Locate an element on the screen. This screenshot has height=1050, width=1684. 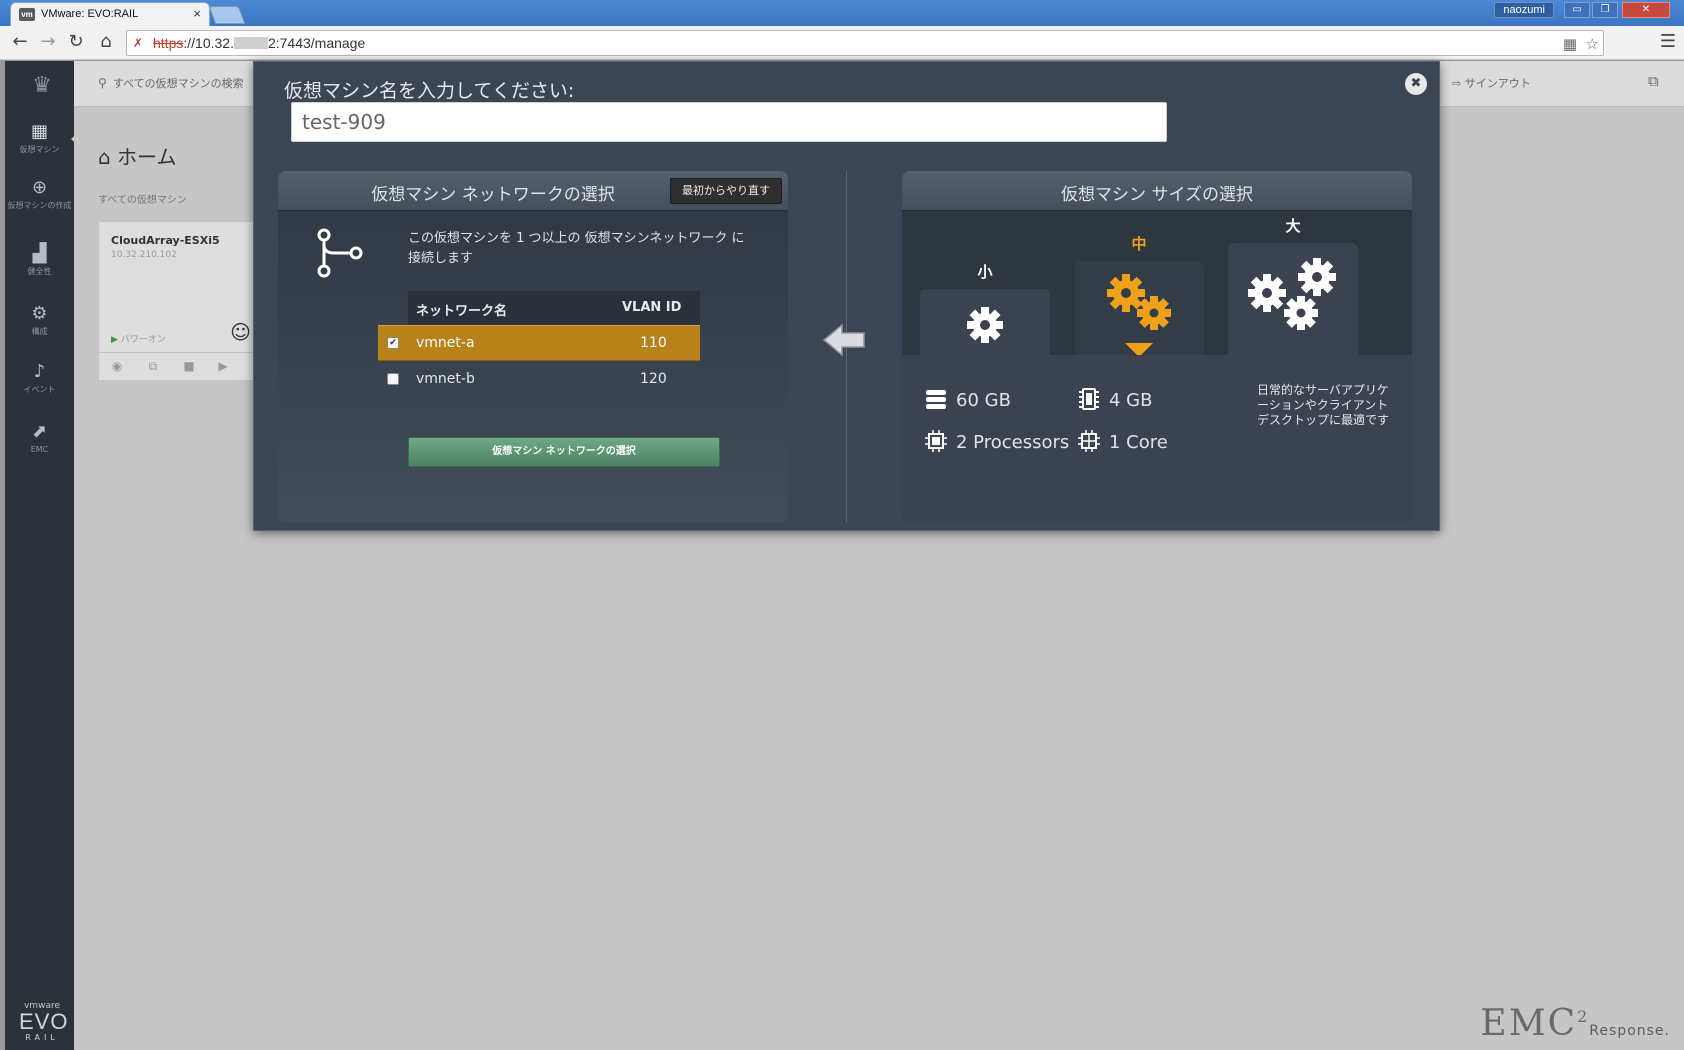
sidebar-item-emc: ⬈ EMC is located at coordinates (39, 438).